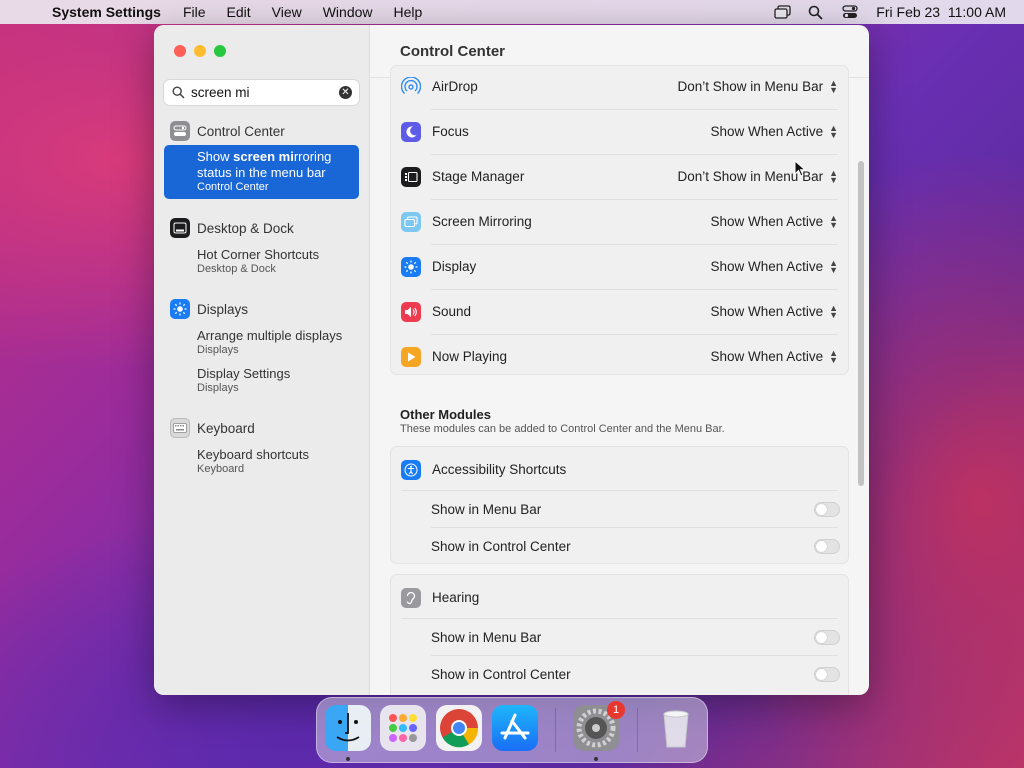 Image resolution: width=1024 pixels, height=768 pixels. Describe the element at coordinates (220, 92) in the screenshot. I see `search-input: screen mi` at that location.